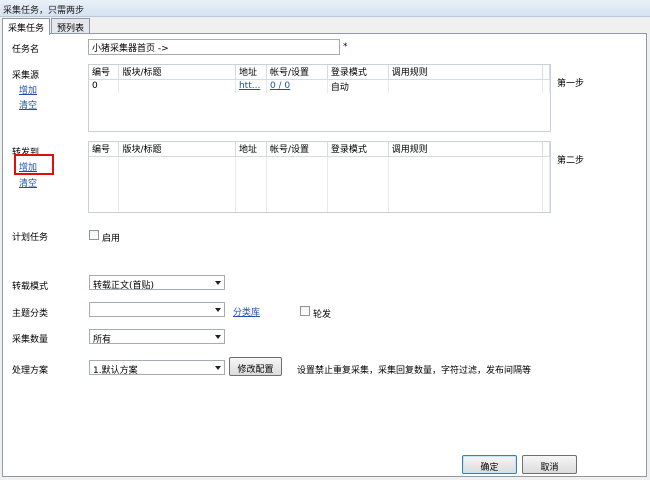 The width and height of the screenshot is (650, 480). Describe the element at coordinates (30, 340) in the screenshot. I see `collect-count-label: 采集数量` at that location.